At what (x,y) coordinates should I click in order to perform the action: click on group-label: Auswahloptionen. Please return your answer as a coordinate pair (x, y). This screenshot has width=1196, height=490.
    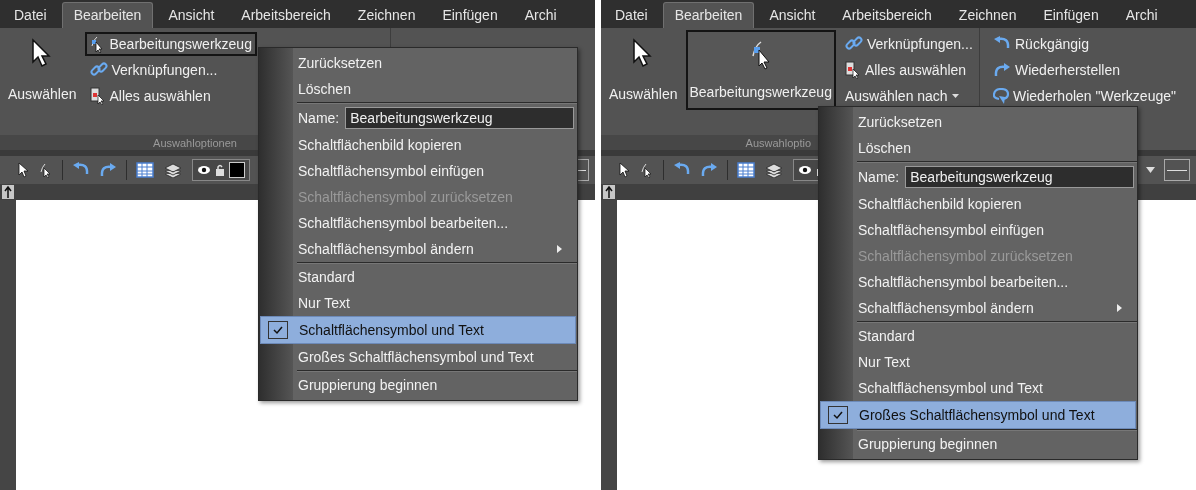
    Looking at the image, I should click on (195, 142).